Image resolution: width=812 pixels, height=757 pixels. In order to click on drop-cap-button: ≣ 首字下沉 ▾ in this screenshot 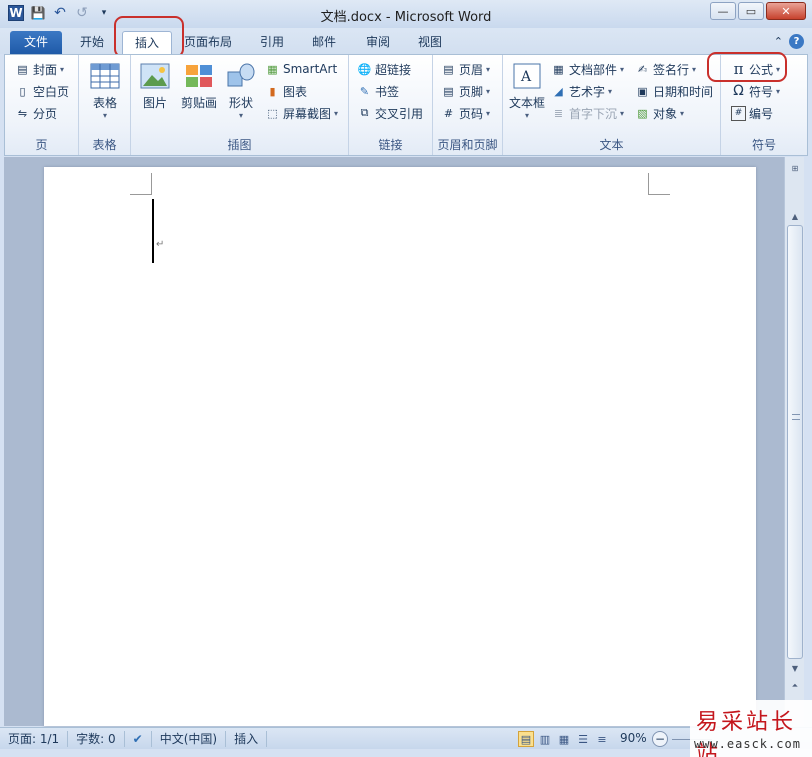, I will do `click(587, 113)`.